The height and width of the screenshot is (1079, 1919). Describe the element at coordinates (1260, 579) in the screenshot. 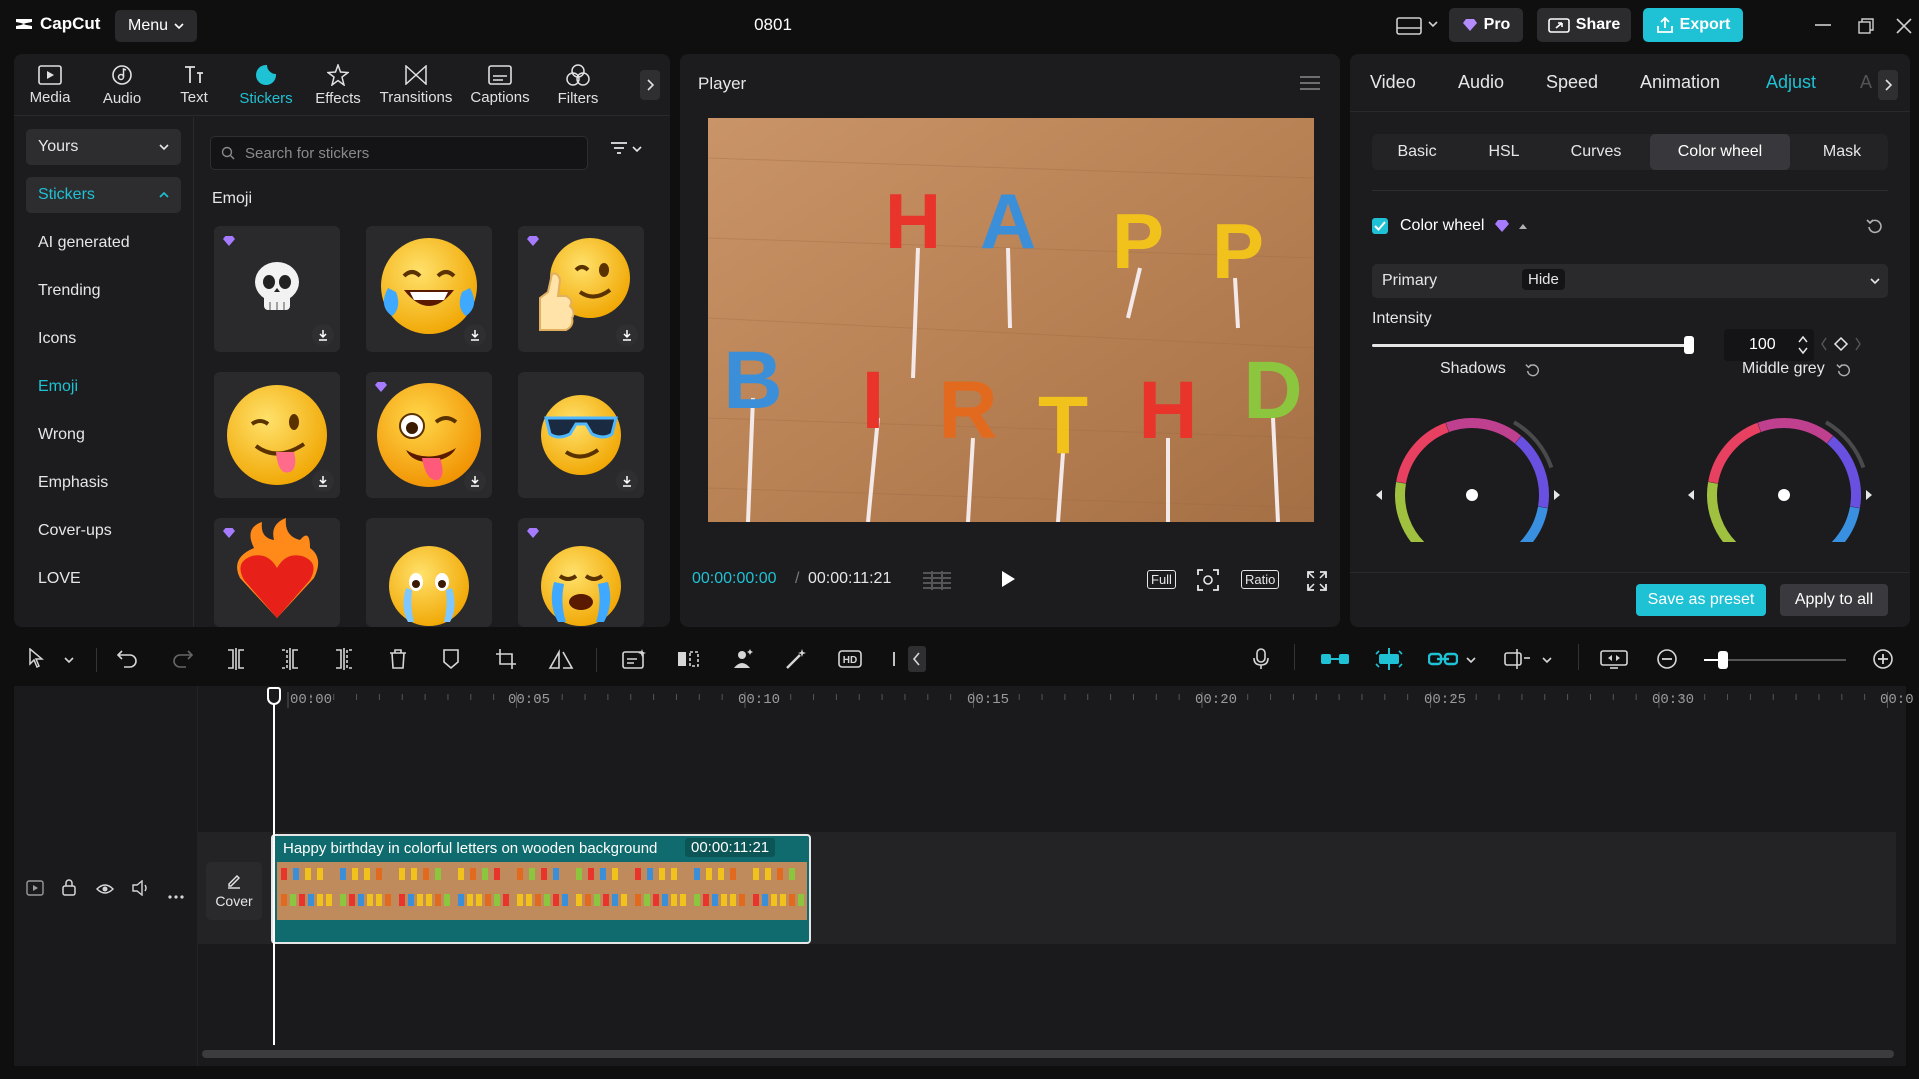

I see `ratio-button: Ratio` at that location.